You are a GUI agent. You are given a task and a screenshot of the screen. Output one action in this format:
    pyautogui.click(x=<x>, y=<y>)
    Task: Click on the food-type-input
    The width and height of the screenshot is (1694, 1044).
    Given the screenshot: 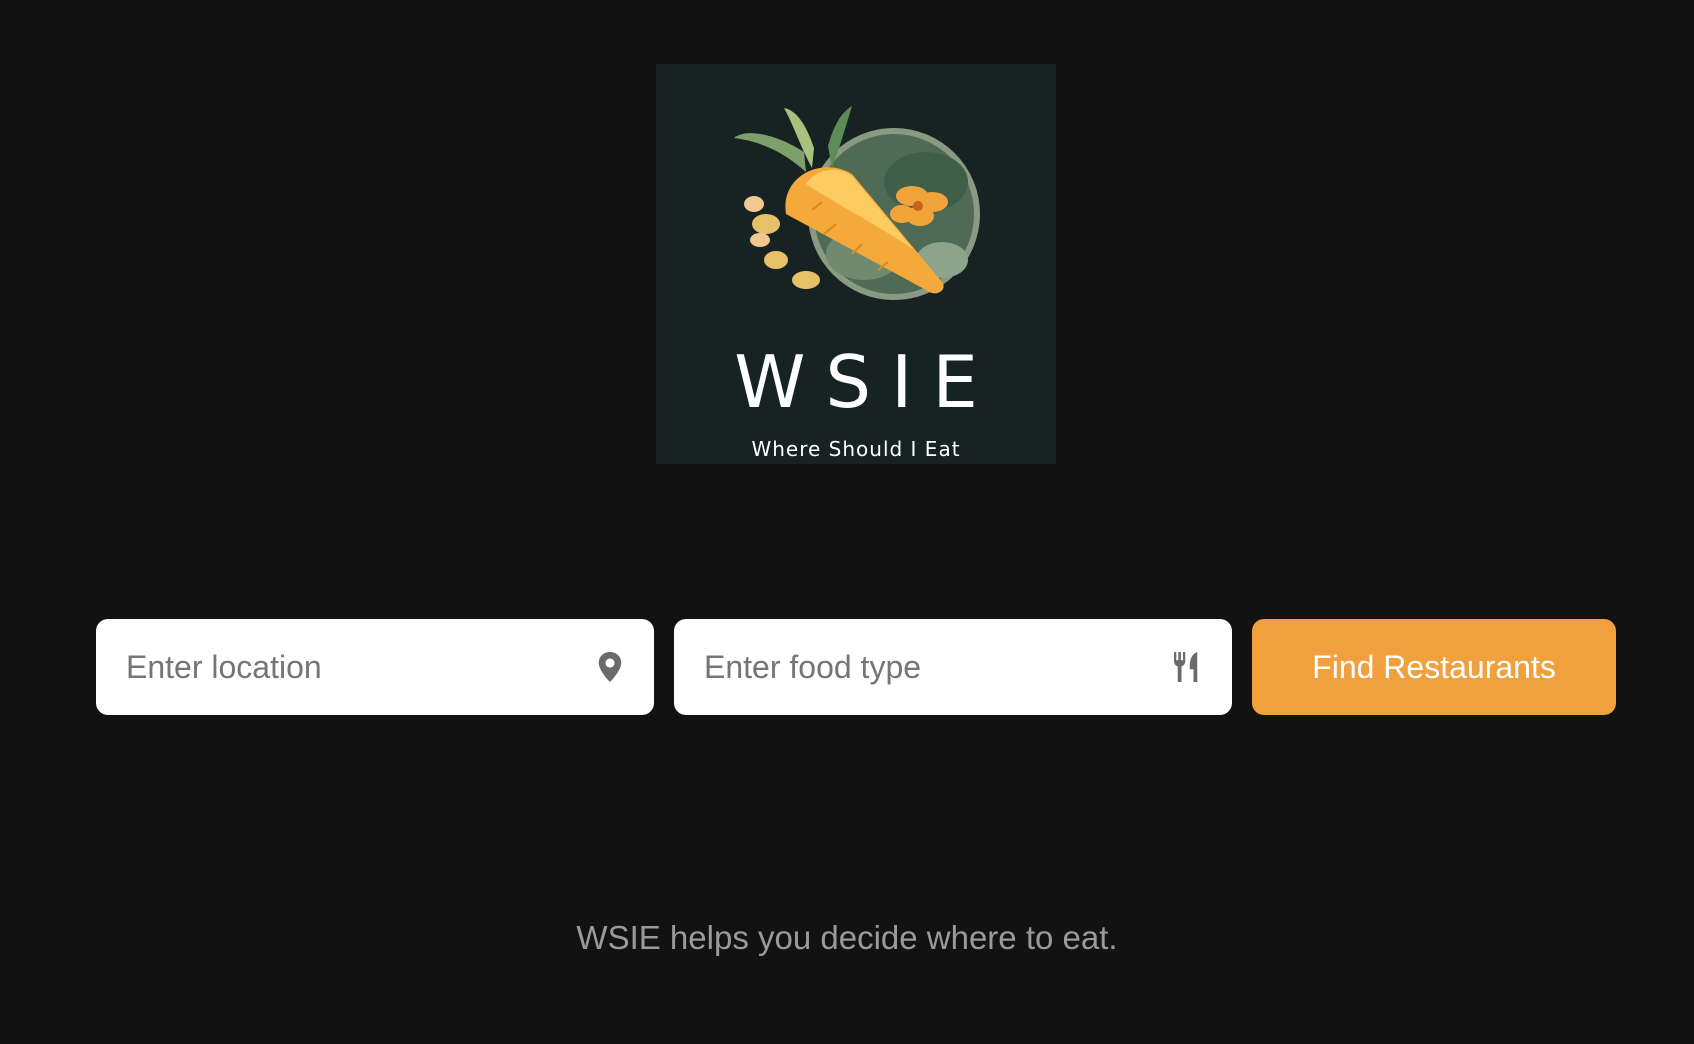 What is the action you would take?
    pyautogui.click(x=924, y=667)
    